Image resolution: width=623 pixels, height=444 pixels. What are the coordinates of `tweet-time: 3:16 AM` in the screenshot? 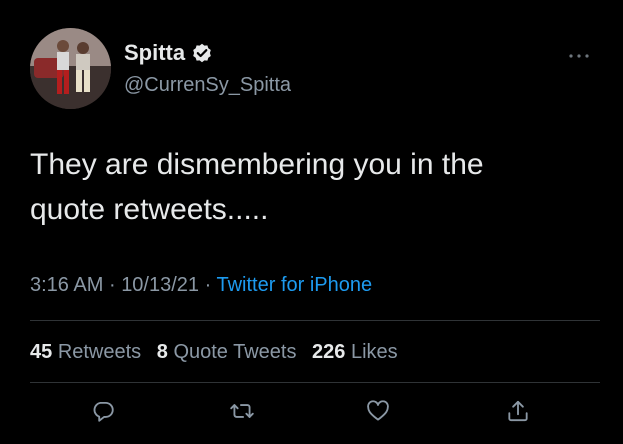 It's located at (66, 285).